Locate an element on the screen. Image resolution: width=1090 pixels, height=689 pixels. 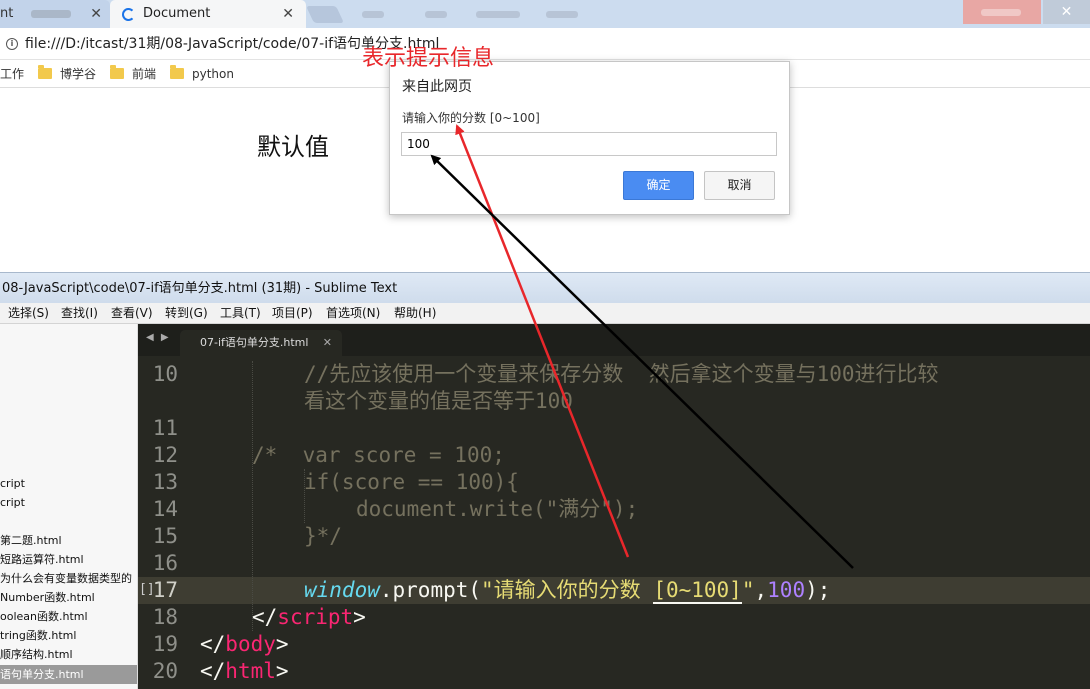
sidebar-file-active: 语句单分支.html is located at coordinates (68, 674).